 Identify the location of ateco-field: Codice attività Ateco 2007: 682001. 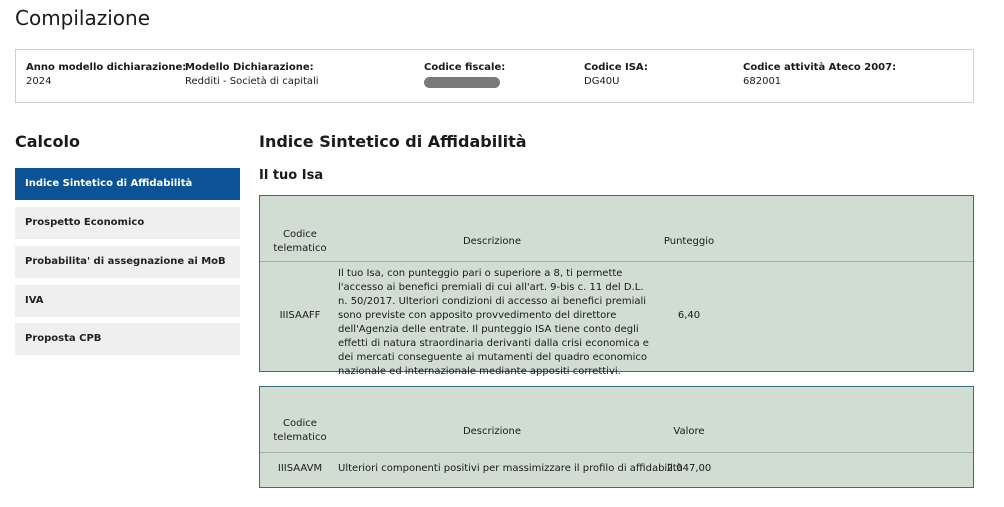
(819, 75).